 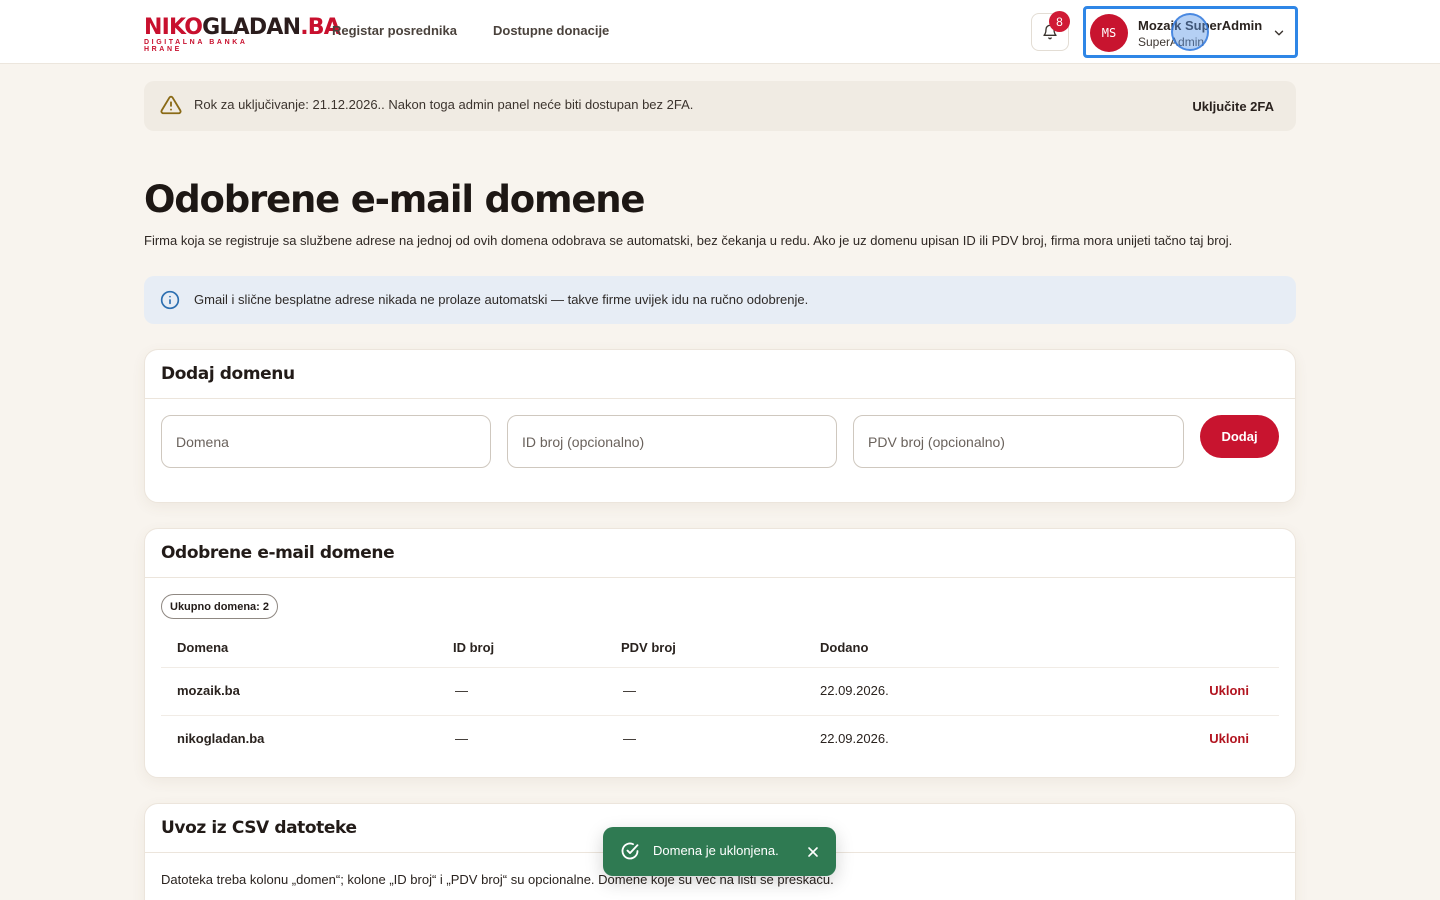 I want to click on page-title: Odobrene e-mail domene, so click(x=395, y=199).